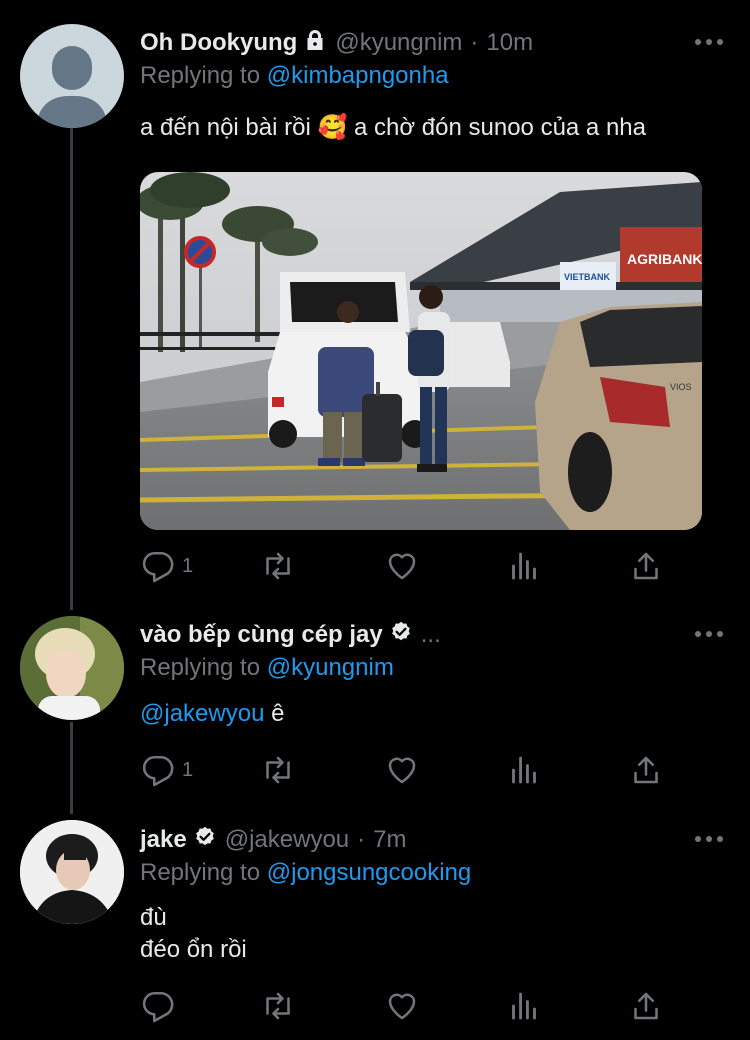  I want to click on timestamp: 7m, so click(389, 840).